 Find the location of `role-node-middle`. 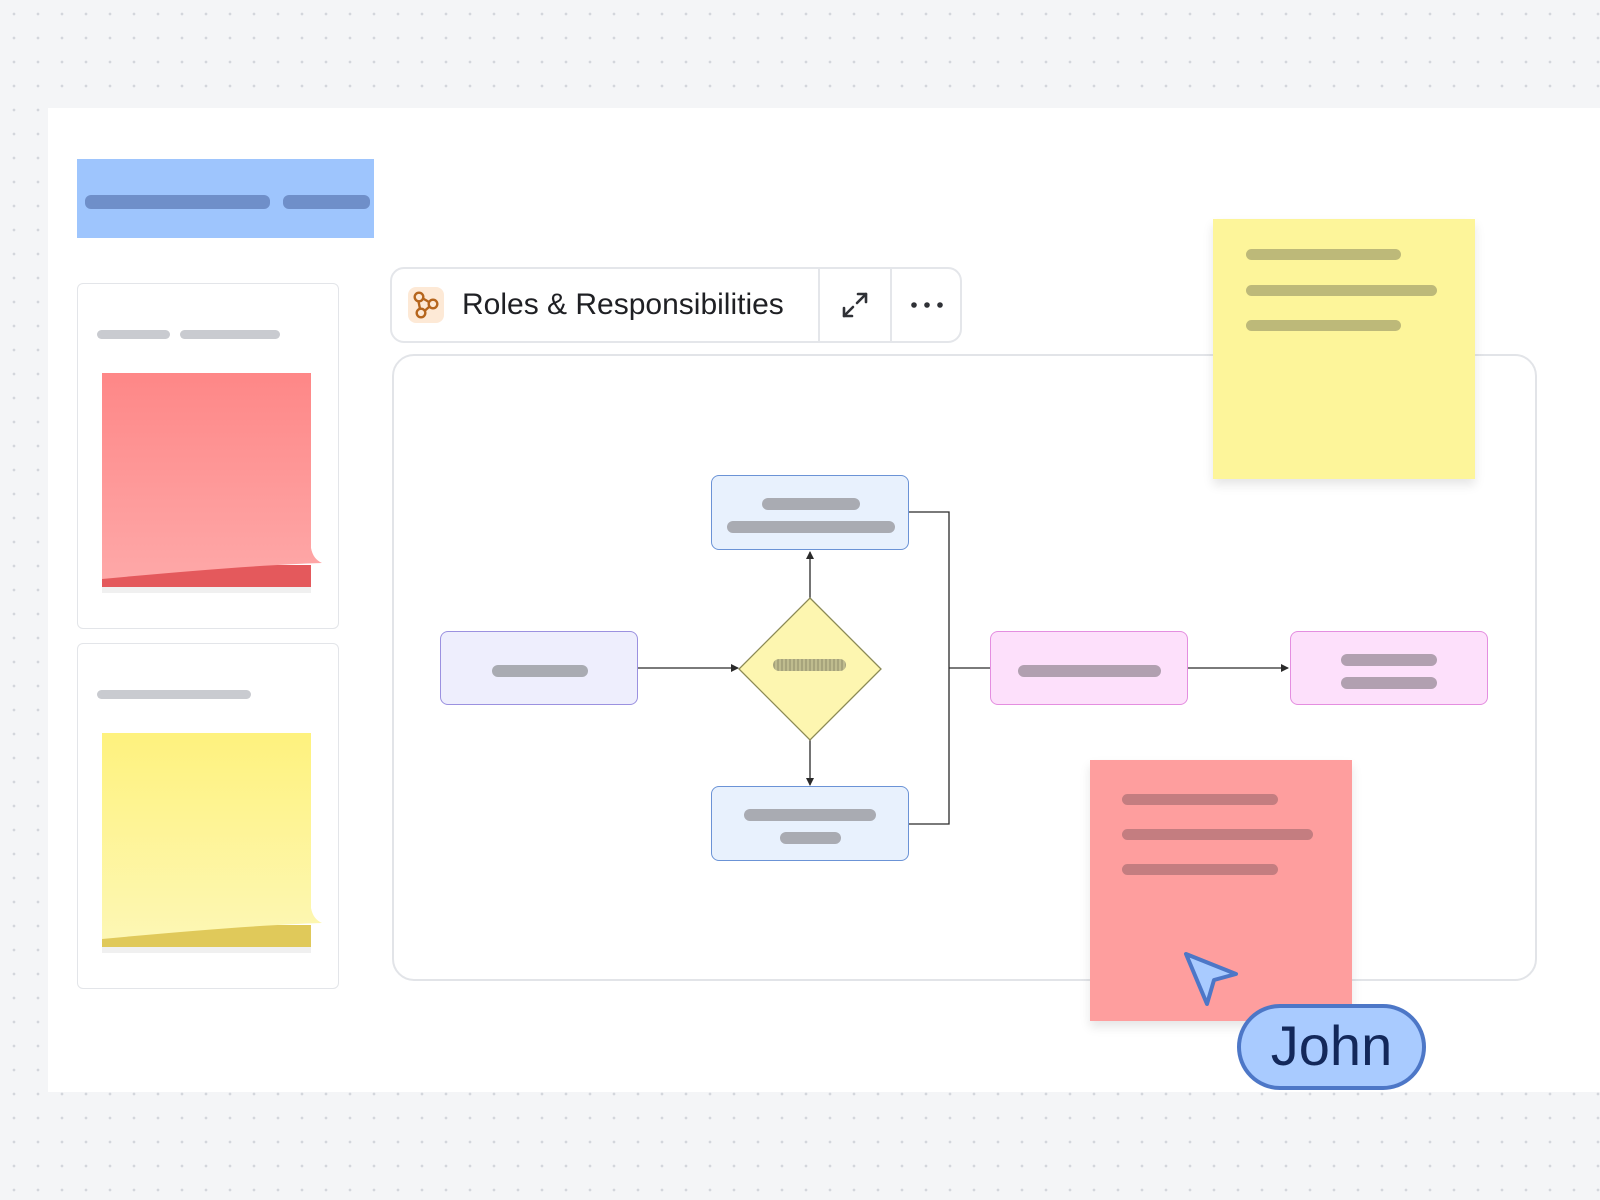

role-node-middle is located at coordinates (1089, 668).